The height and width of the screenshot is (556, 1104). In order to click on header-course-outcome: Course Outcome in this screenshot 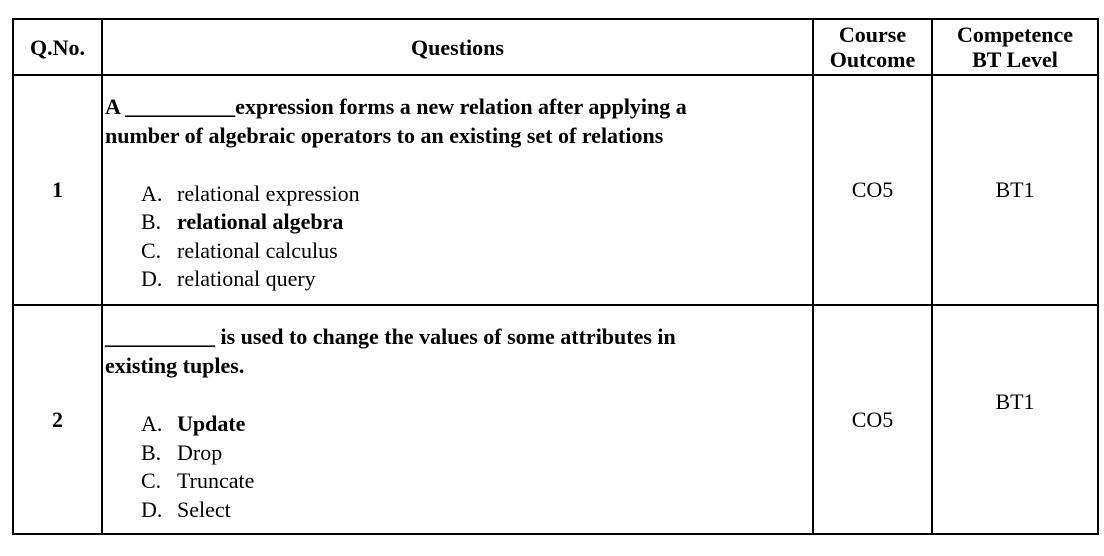, I will do `click(872, 47)`.